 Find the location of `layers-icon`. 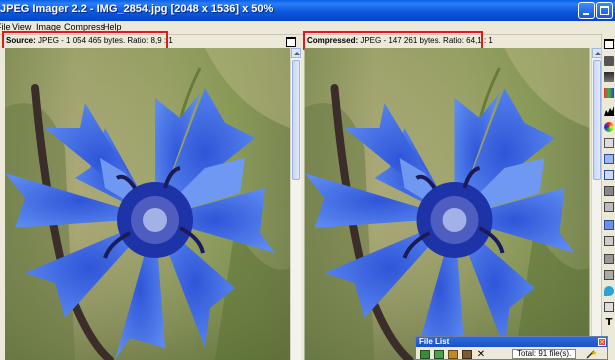

layers-icon is located at coordinates (609, 77).